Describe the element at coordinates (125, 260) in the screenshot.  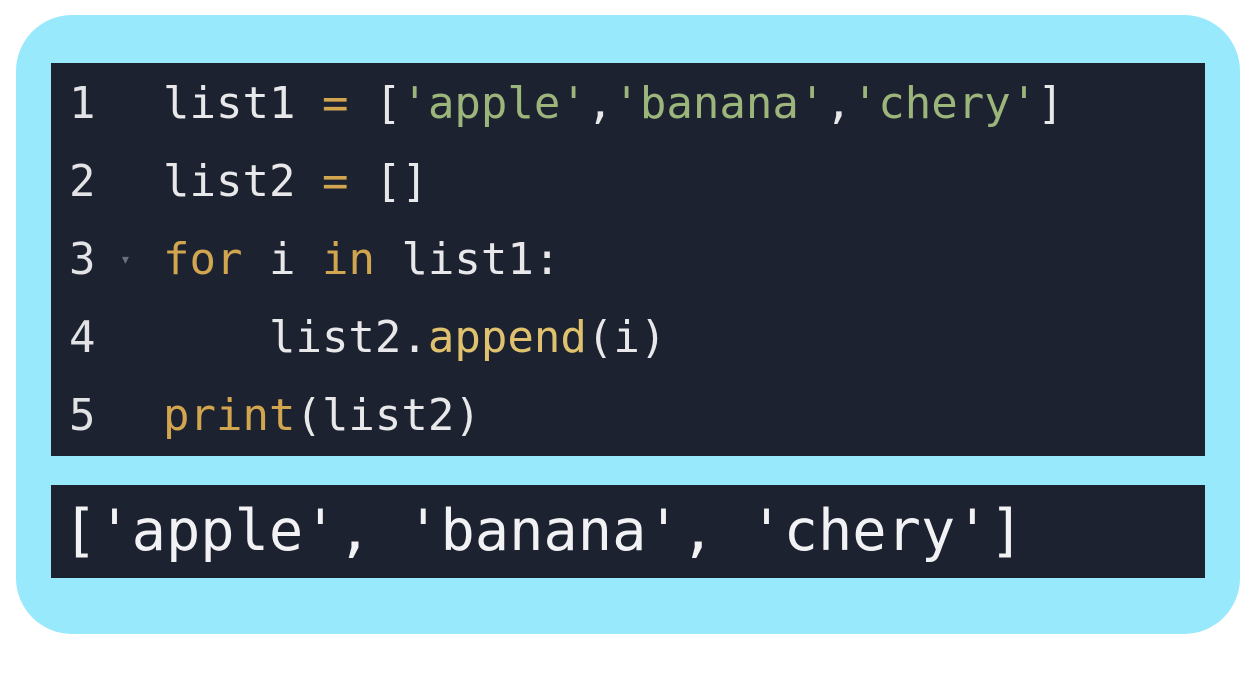
I see `fold-arrow-icon: ▾` at that location.